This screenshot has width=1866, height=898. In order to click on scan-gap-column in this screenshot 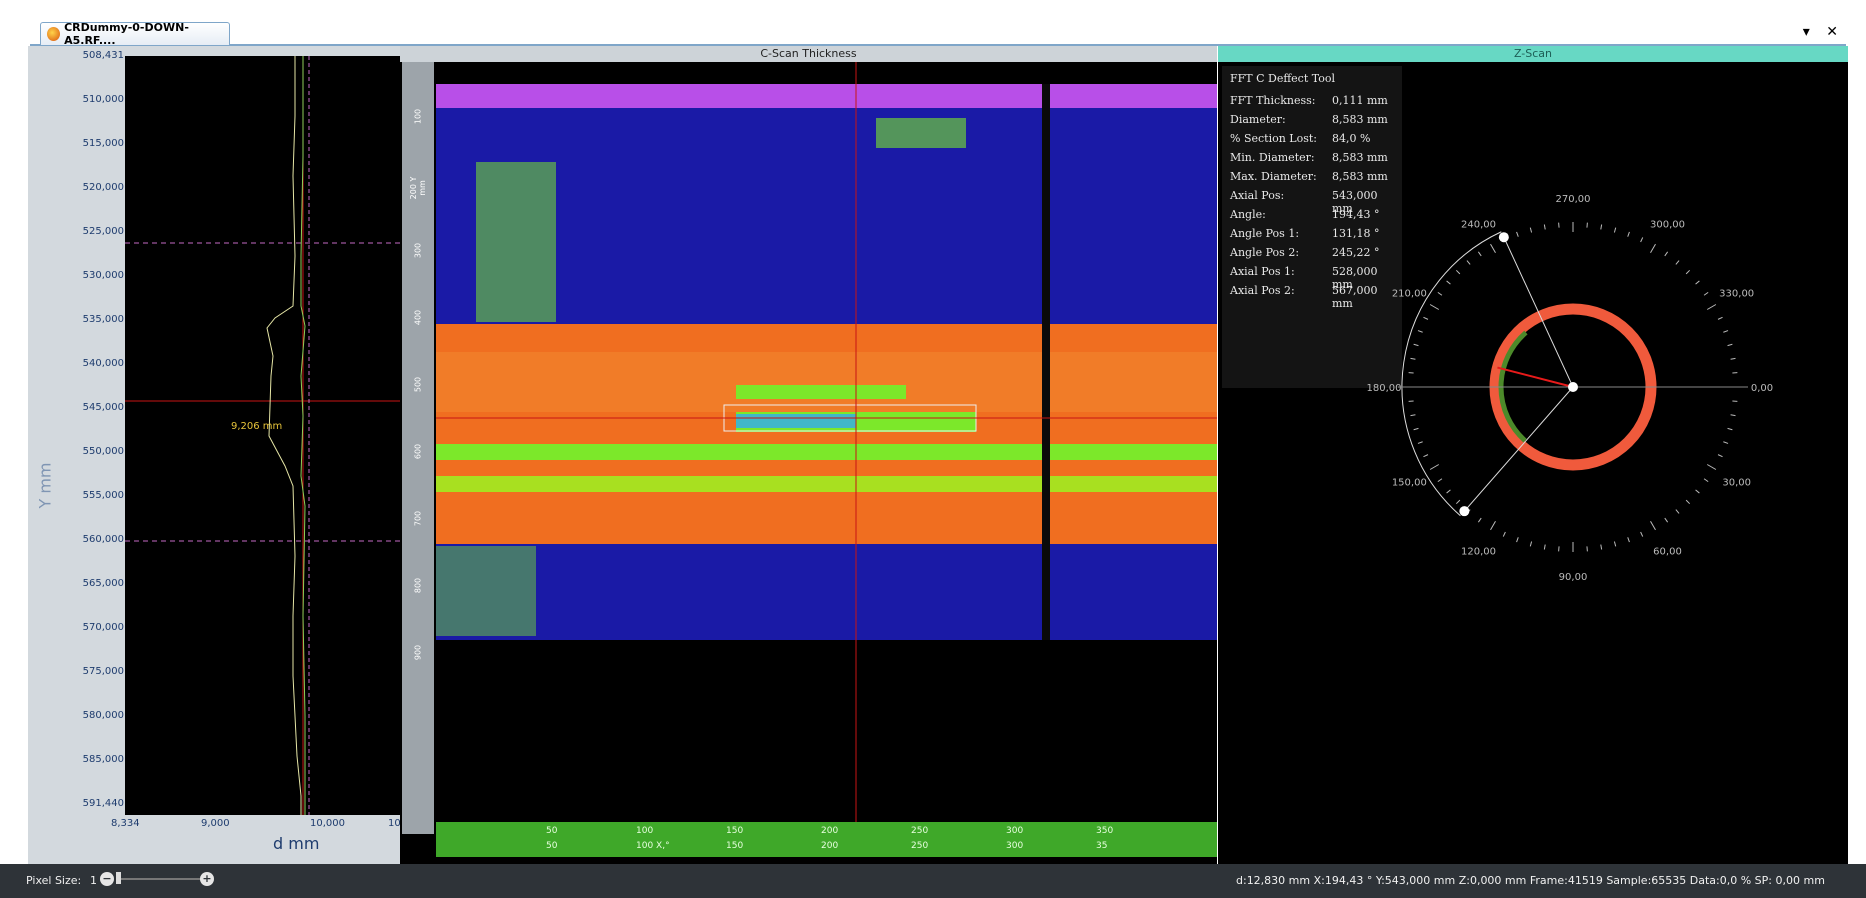, I will do `click(1046, 362)`.